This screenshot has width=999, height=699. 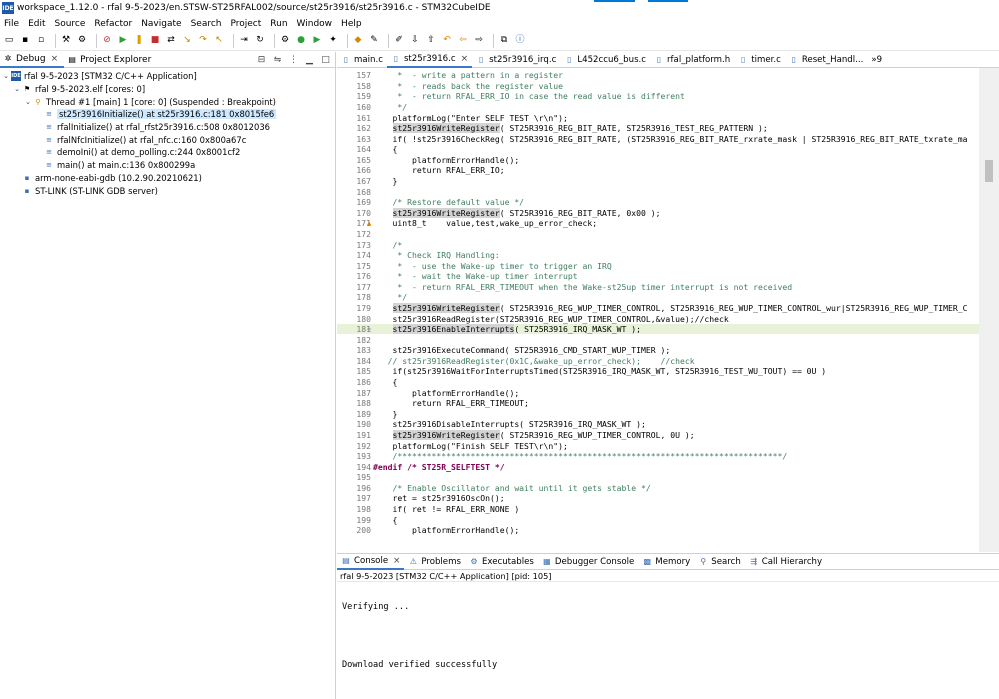 I want to click on edit-icon: ✐, so click(x=399, y=41).